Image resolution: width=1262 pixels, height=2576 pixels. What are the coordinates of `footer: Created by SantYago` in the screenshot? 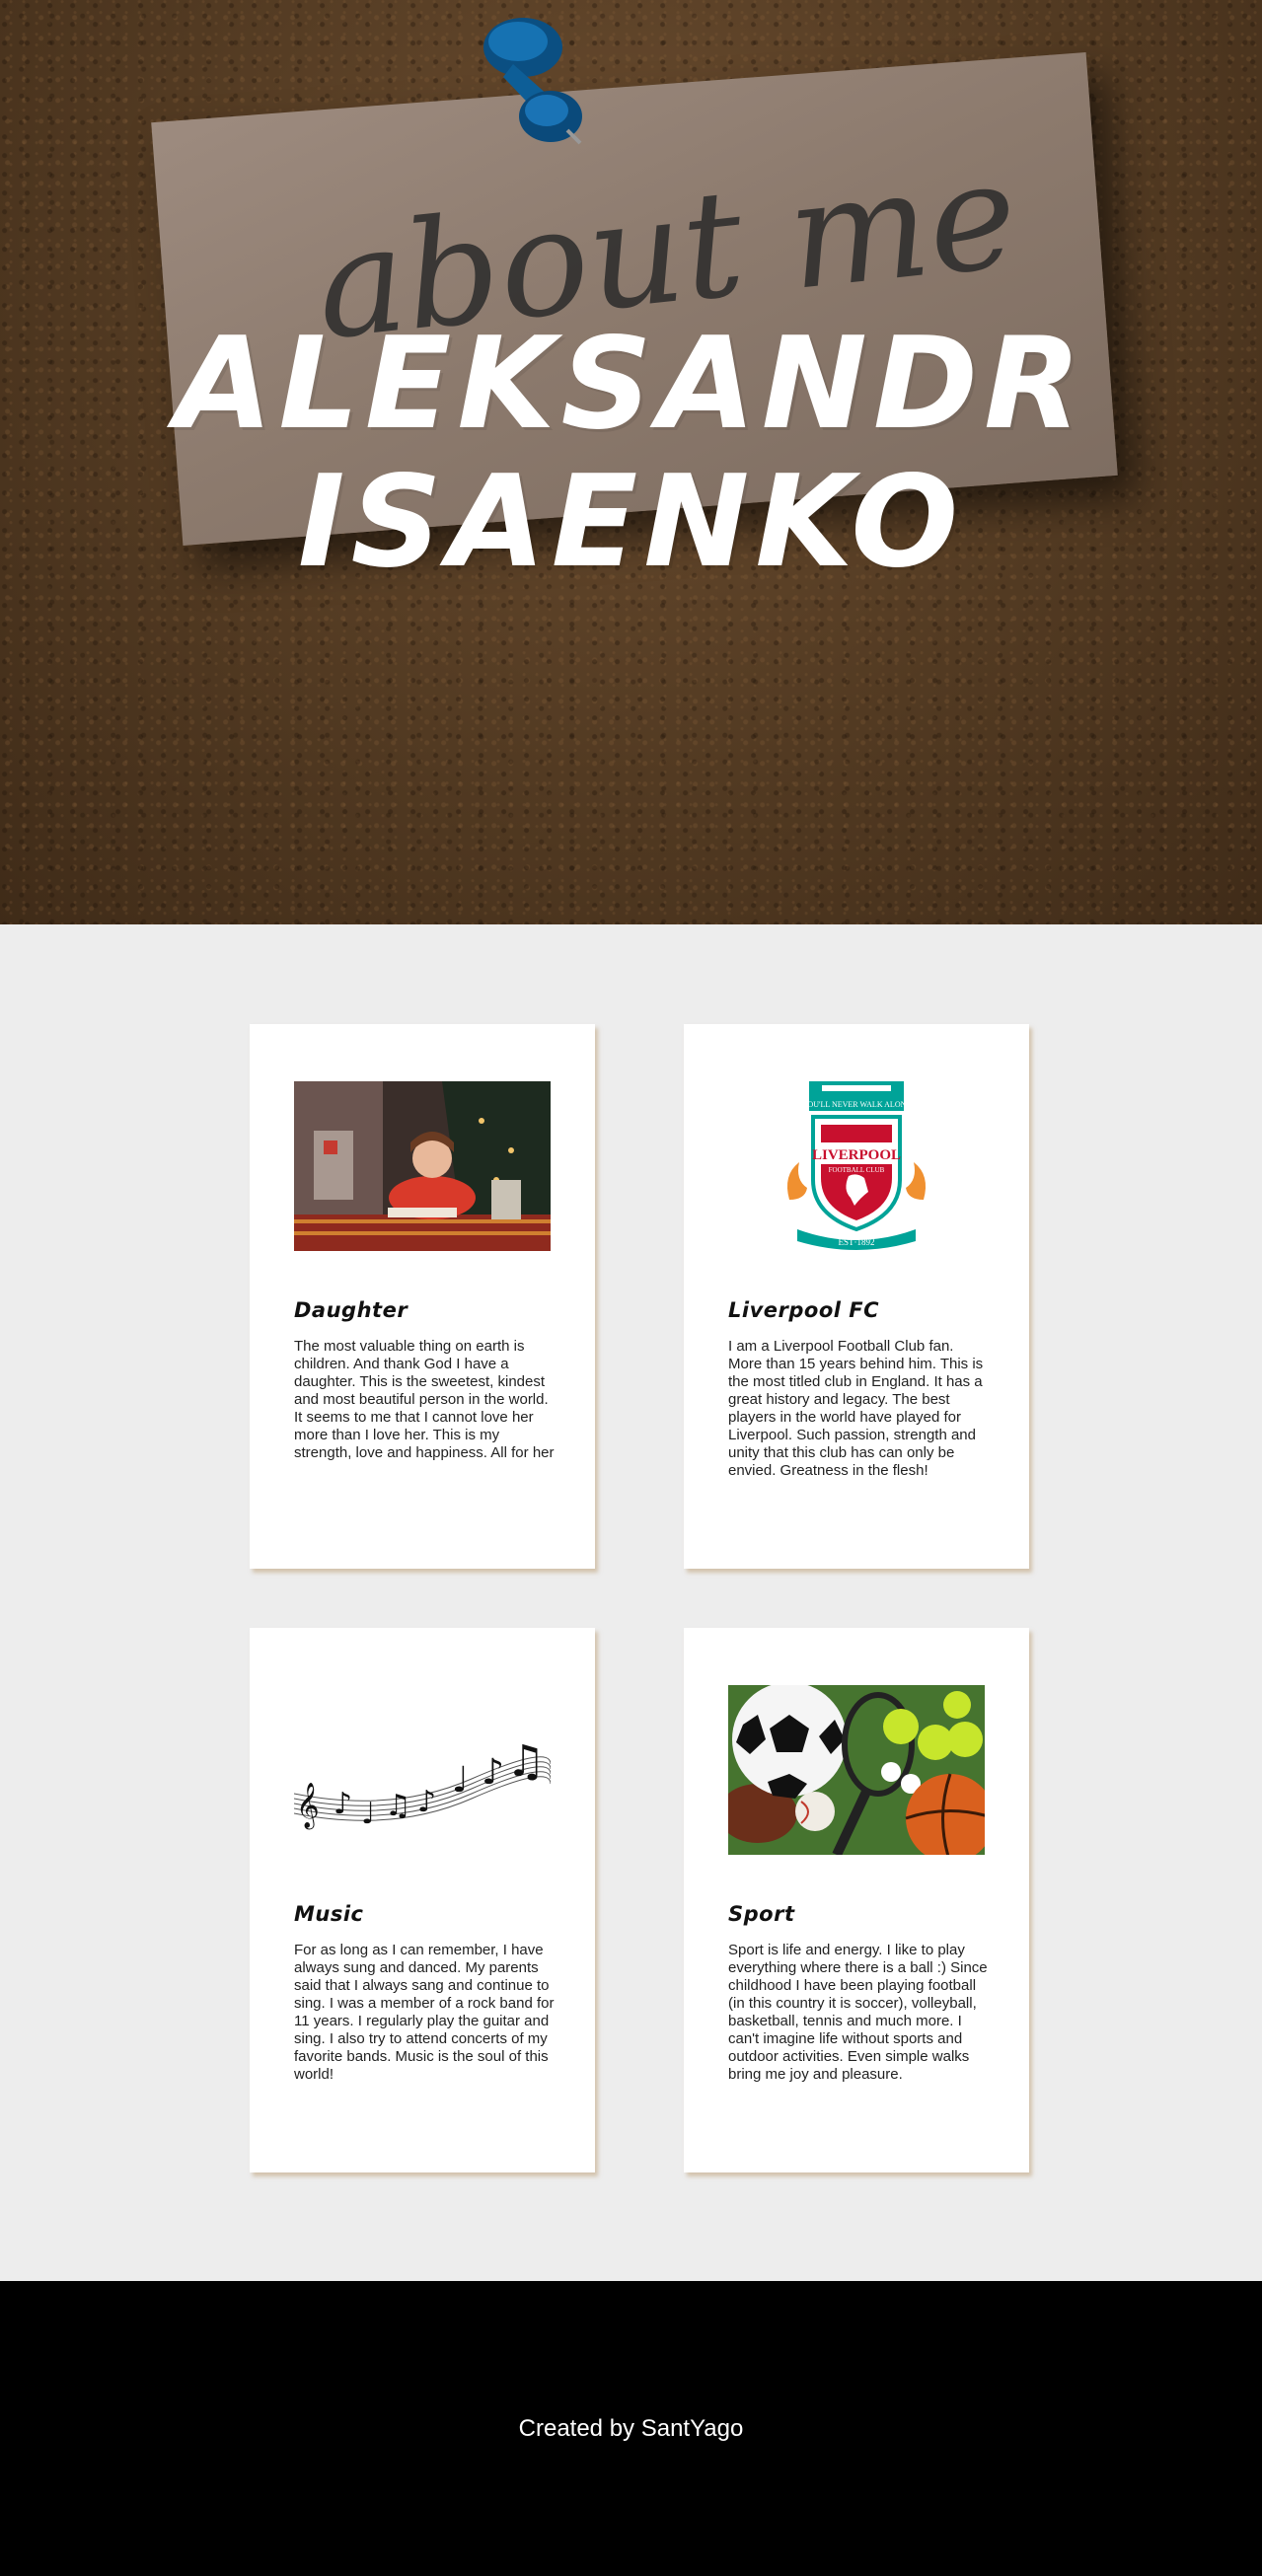 It's located at (631, 2428).